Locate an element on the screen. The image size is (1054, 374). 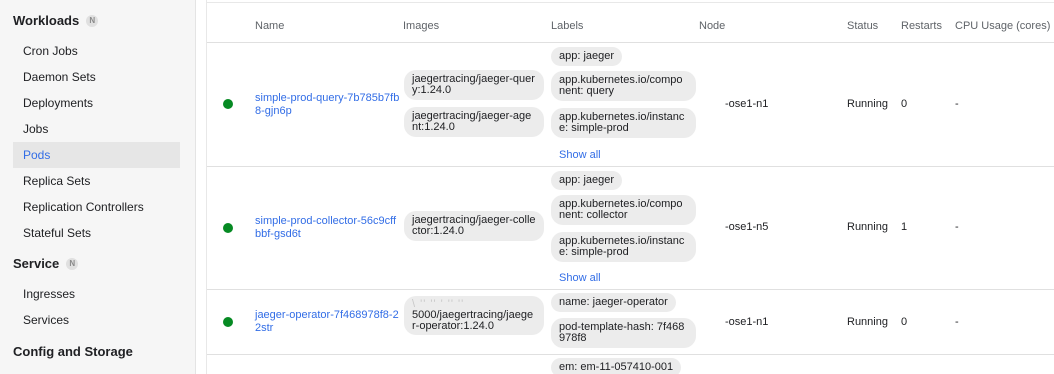
sidebar-section-service-title: Service is located at coordinates (36, 263).